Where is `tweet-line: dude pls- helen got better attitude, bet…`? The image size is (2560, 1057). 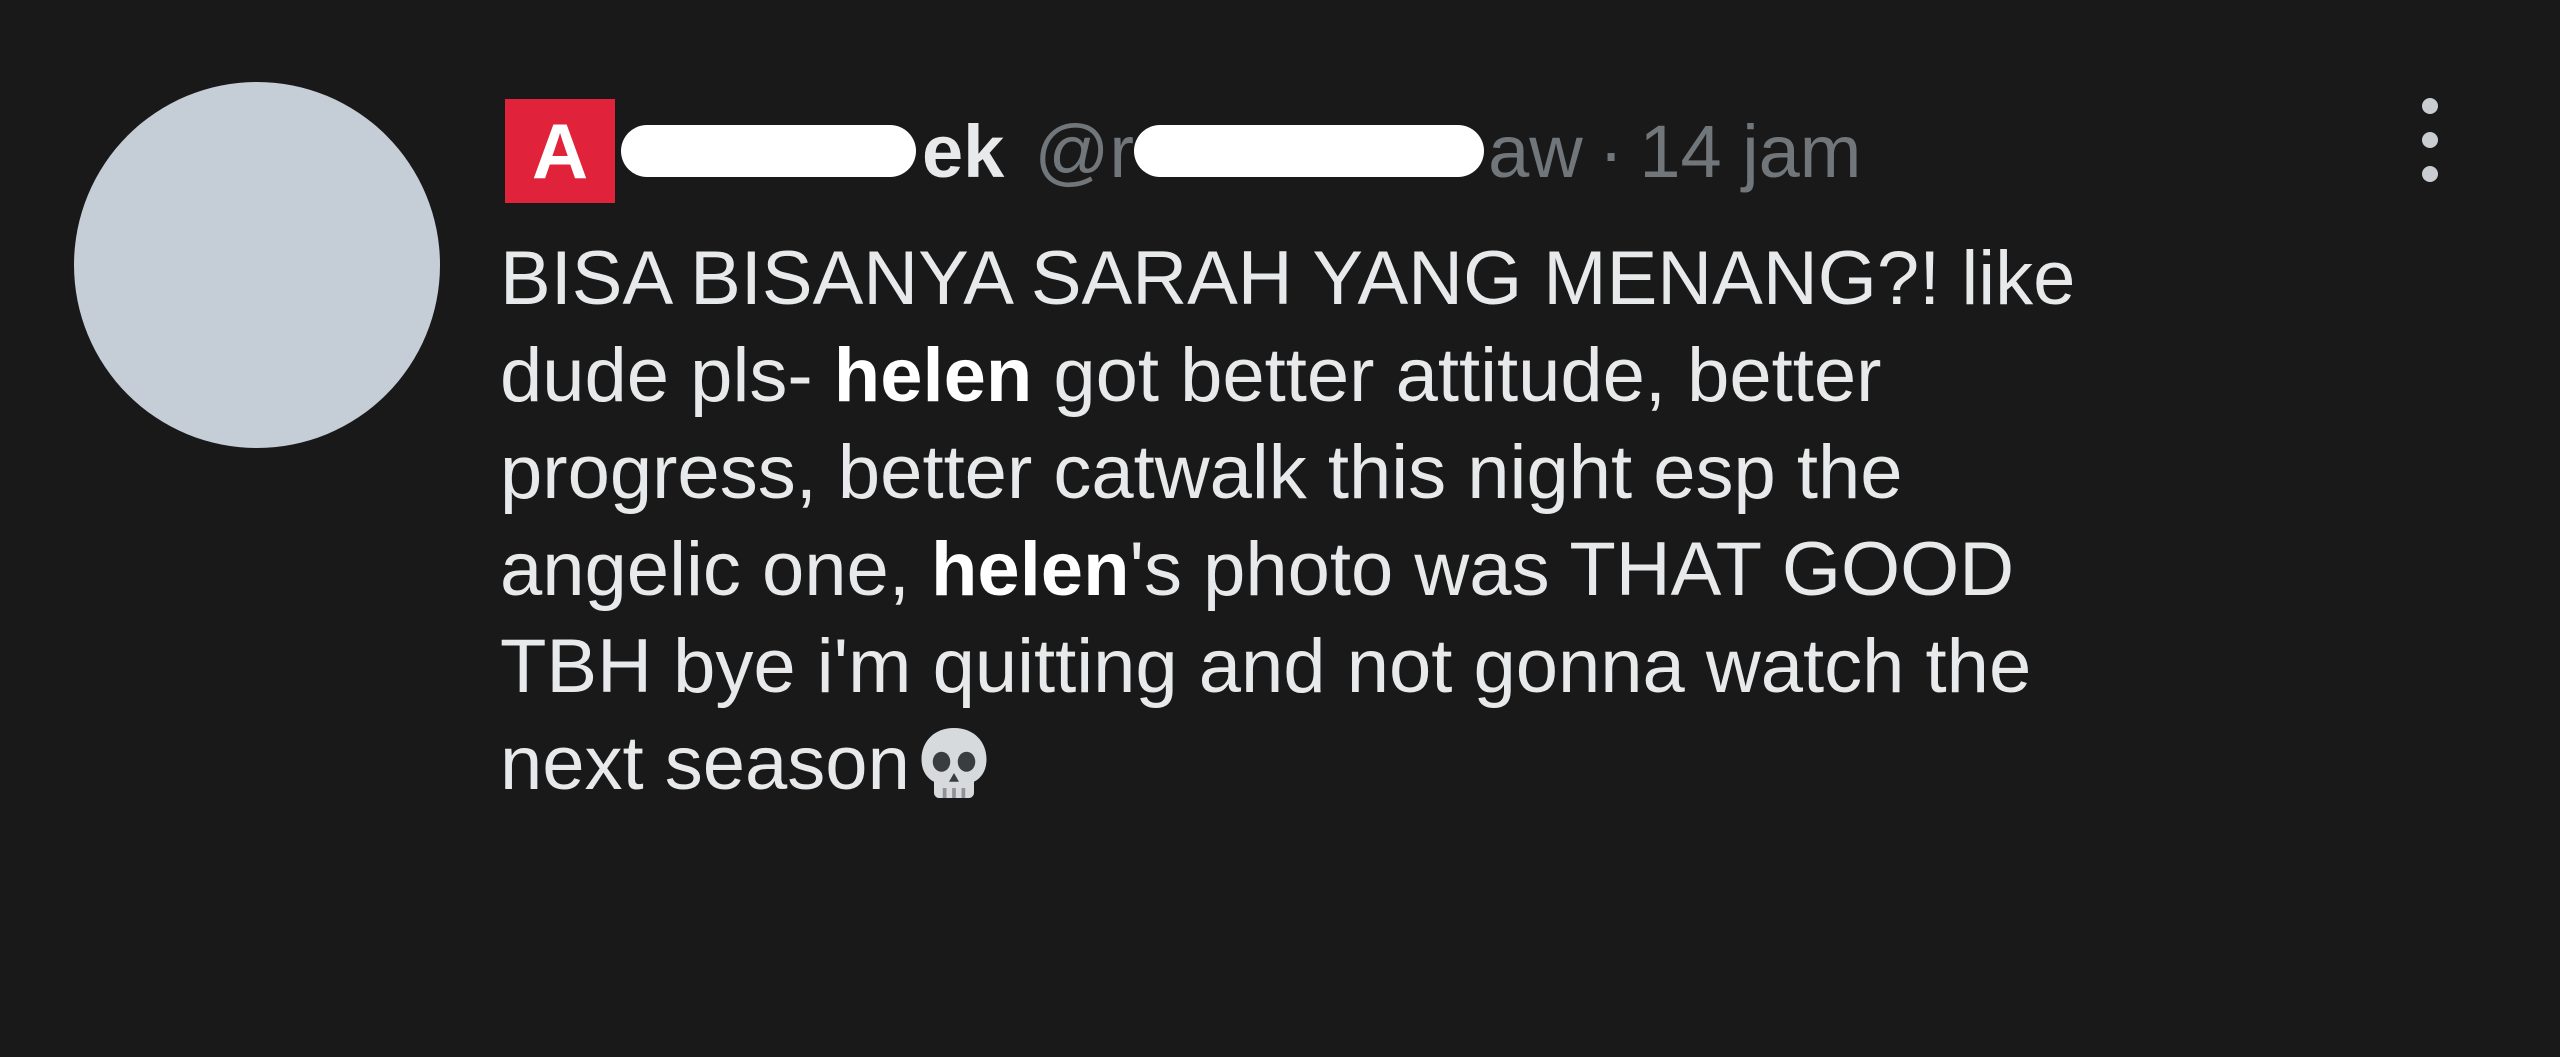
tweet-line: dude pls- helen got better attitude, bet… is located at coordinates (1510, 375).